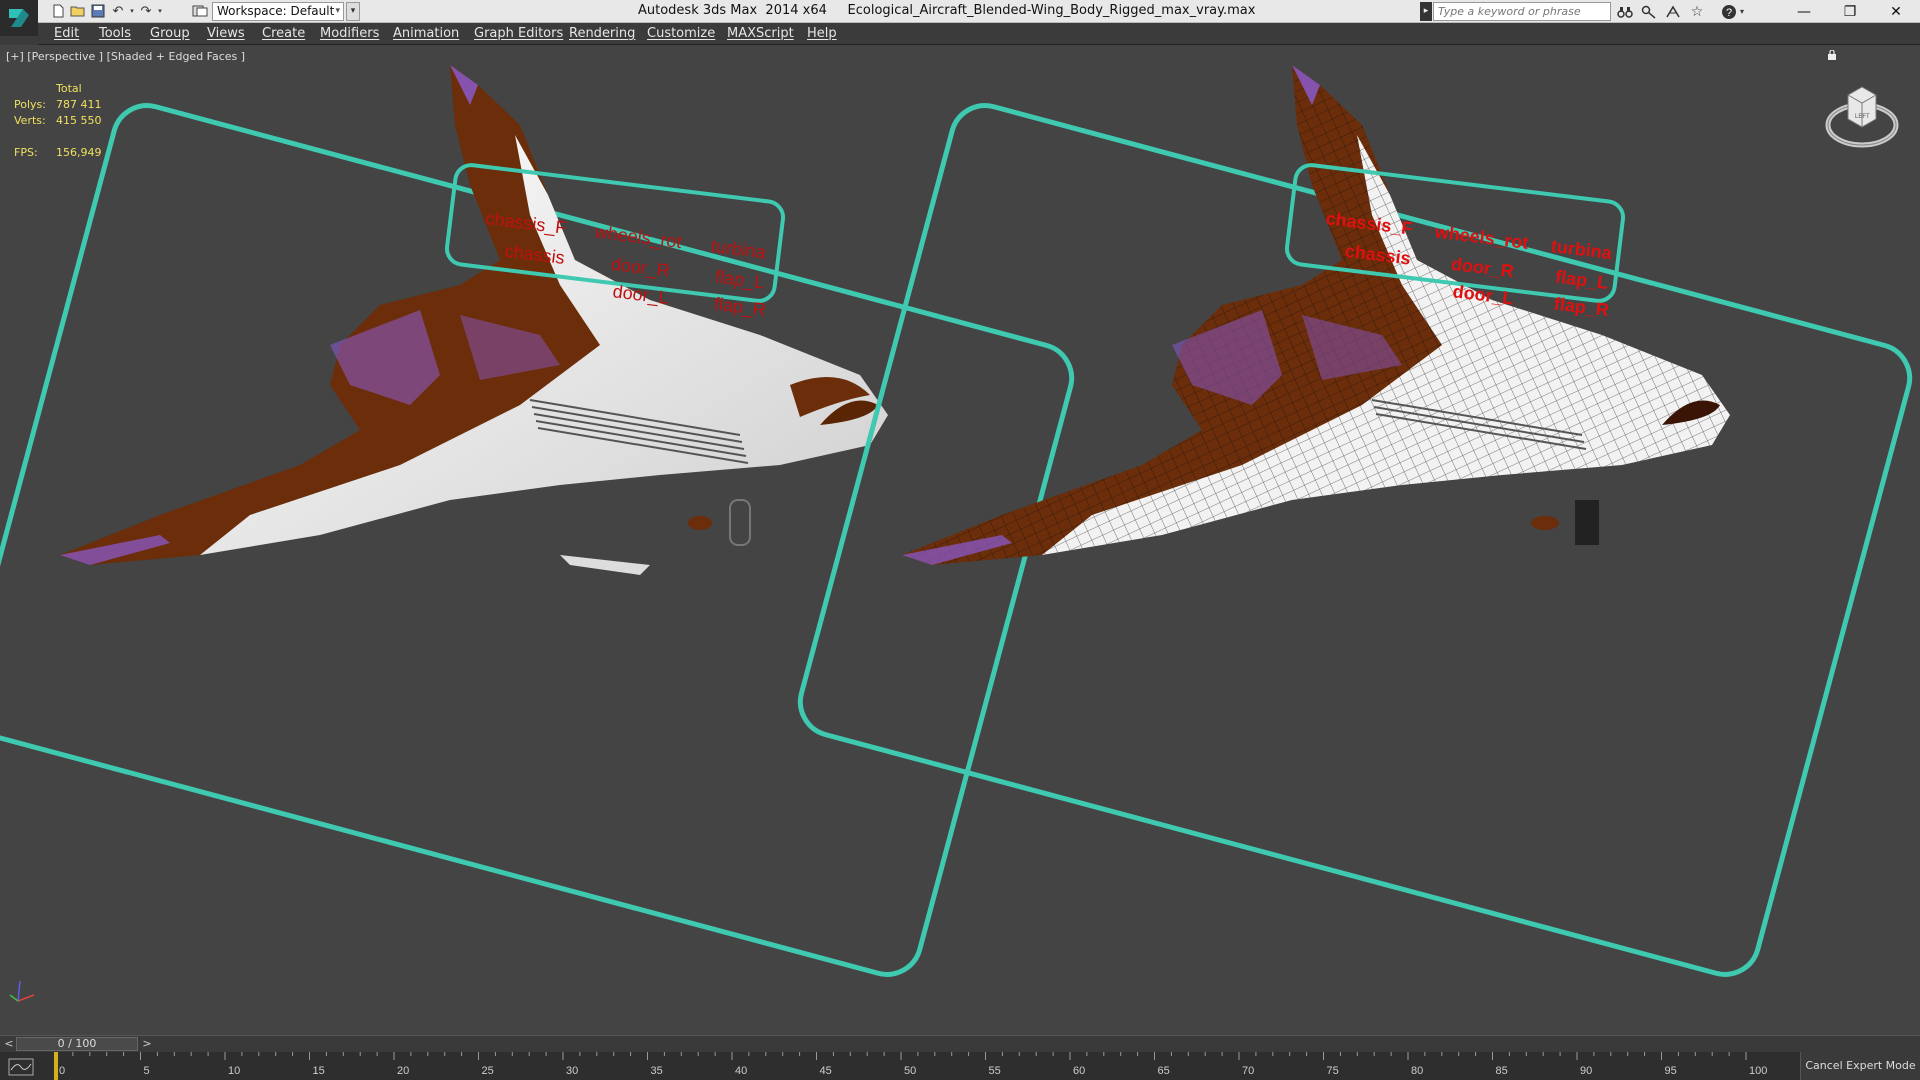  Describe the element at coordinates (77, 1044) in the screenshot. I see `time-slider: 0 / 100` at that location.